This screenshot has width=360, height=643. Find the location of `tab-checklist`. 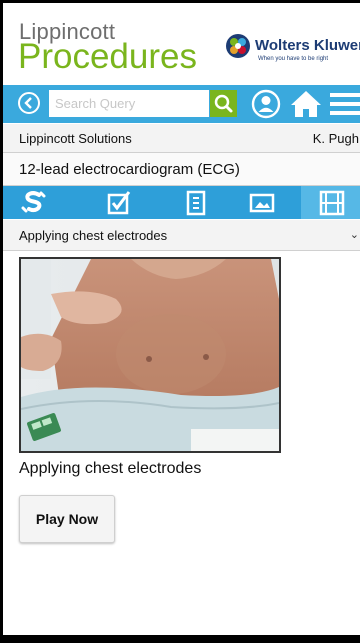

tab-checklist is located at coordinates (119, 202).